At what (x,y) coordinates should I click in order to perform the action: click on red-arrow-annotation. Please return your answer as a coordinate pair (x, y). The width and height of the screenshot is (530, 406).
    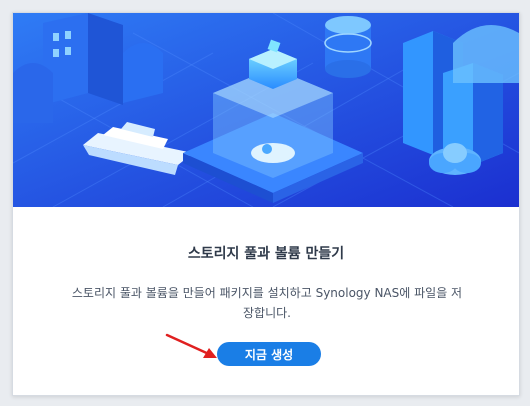
    Looking at the image, I should click on (191, 345).